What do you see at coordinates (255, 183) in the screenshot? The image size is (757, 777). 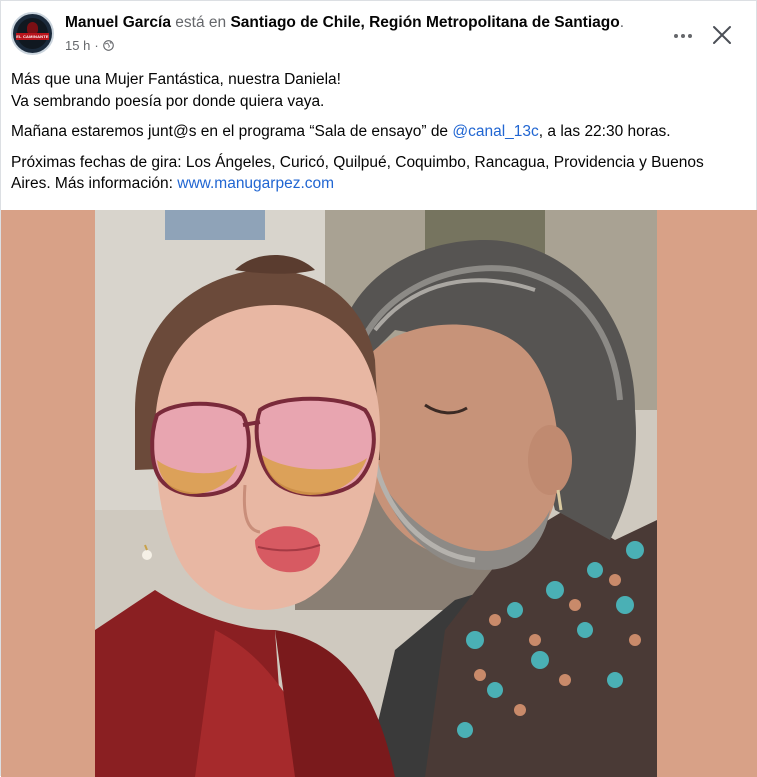 I see `website-link: www.manugarpez.com` at bounding box center [255, 183].